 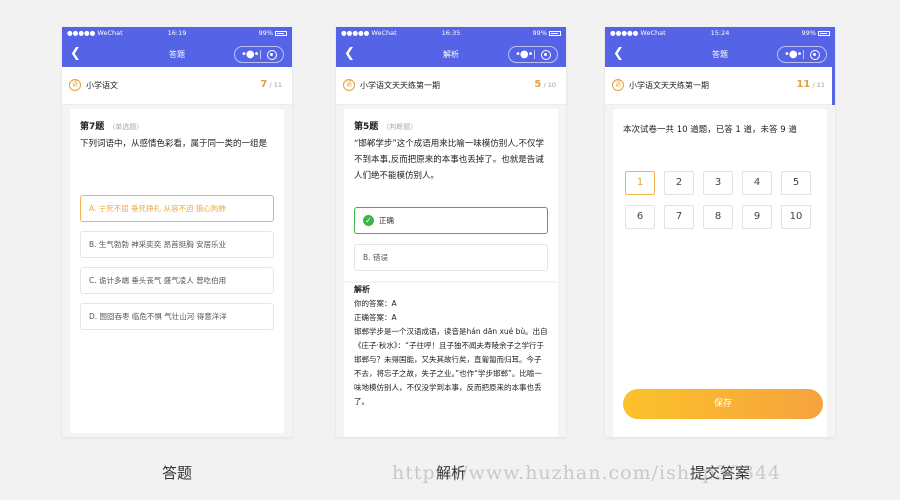 What do you see at coordinates (451, 54) in the screenshot?
I see `nav-bar: ❮ 解析 •●•` at bounding box center [451, 54].